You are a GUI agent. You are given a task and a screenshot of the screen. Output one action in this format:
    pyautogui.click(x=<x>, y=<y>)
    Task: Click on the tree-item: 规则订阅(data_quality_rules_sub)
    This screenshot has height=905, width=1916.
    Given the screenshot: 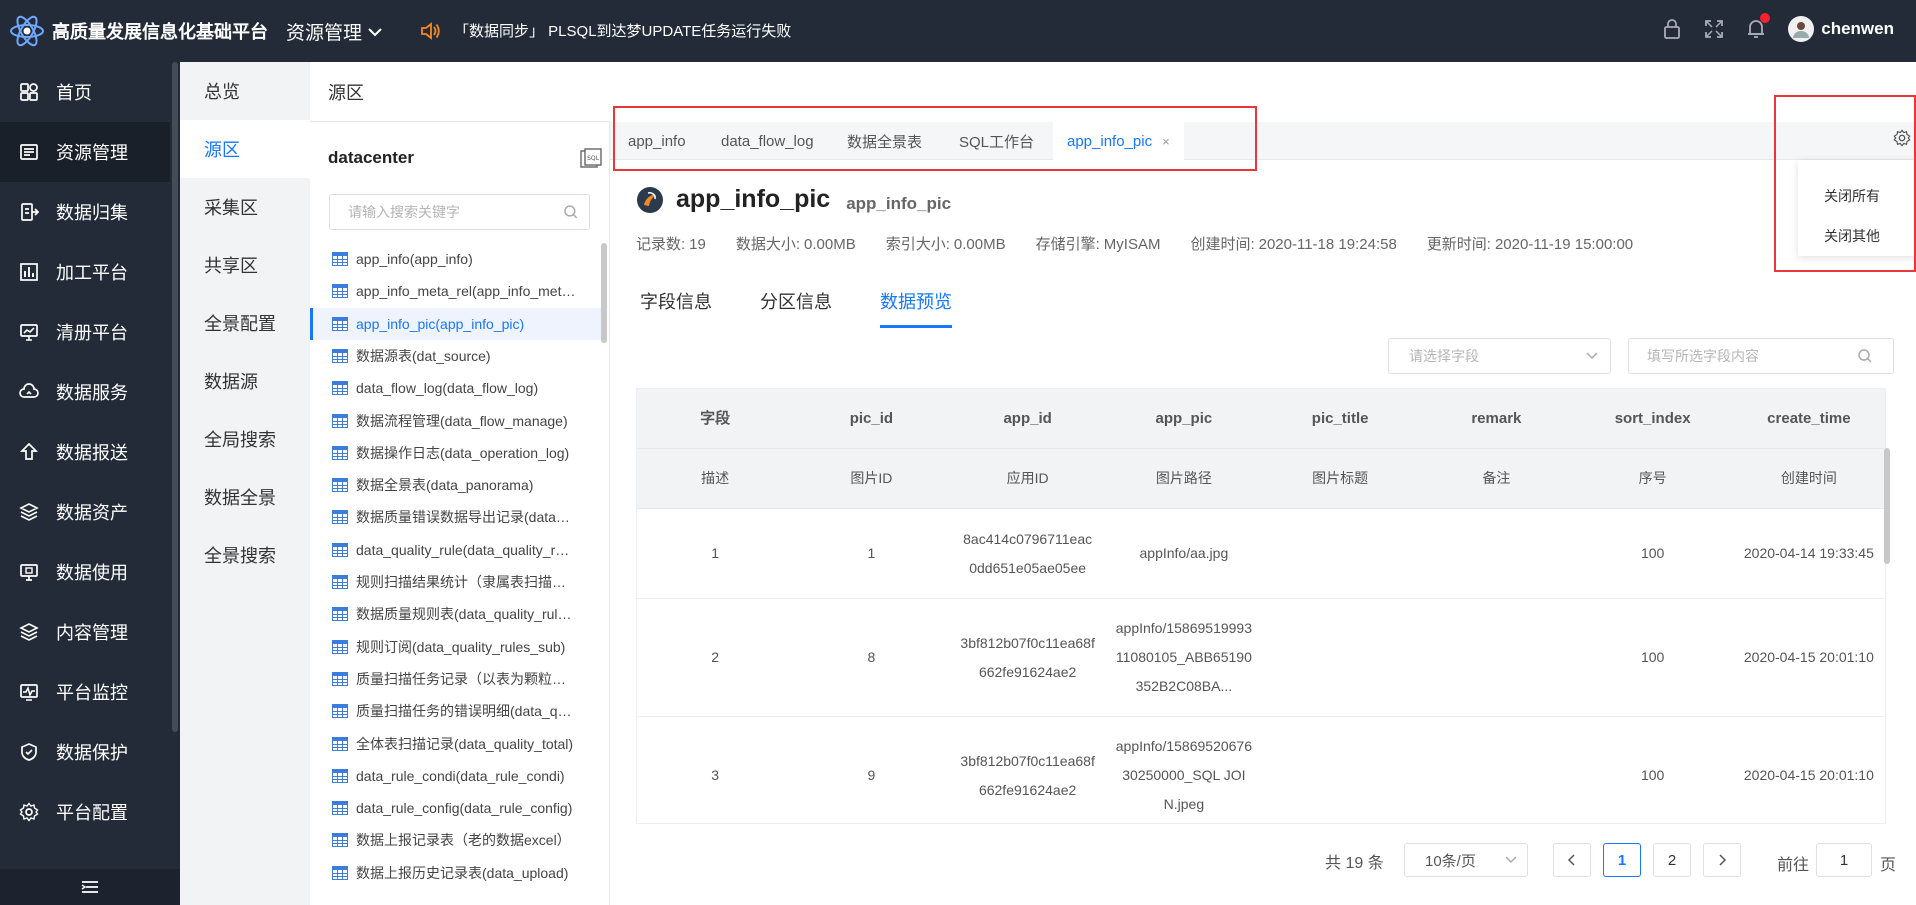 What is the action you would take?
    pyautogui.click(x=458, y=647)
    